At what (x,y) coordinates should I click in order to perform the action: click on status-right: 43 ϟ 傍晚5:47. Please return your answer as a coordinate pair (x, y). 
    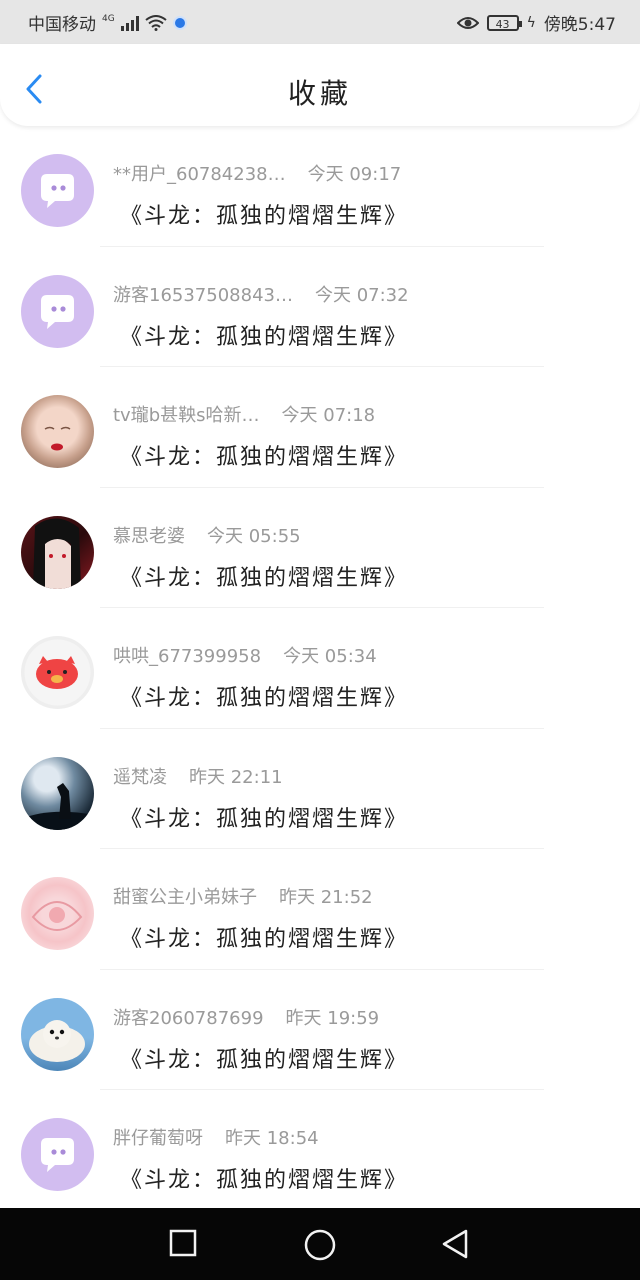
    Looking at the image, I should click on (536, 22).